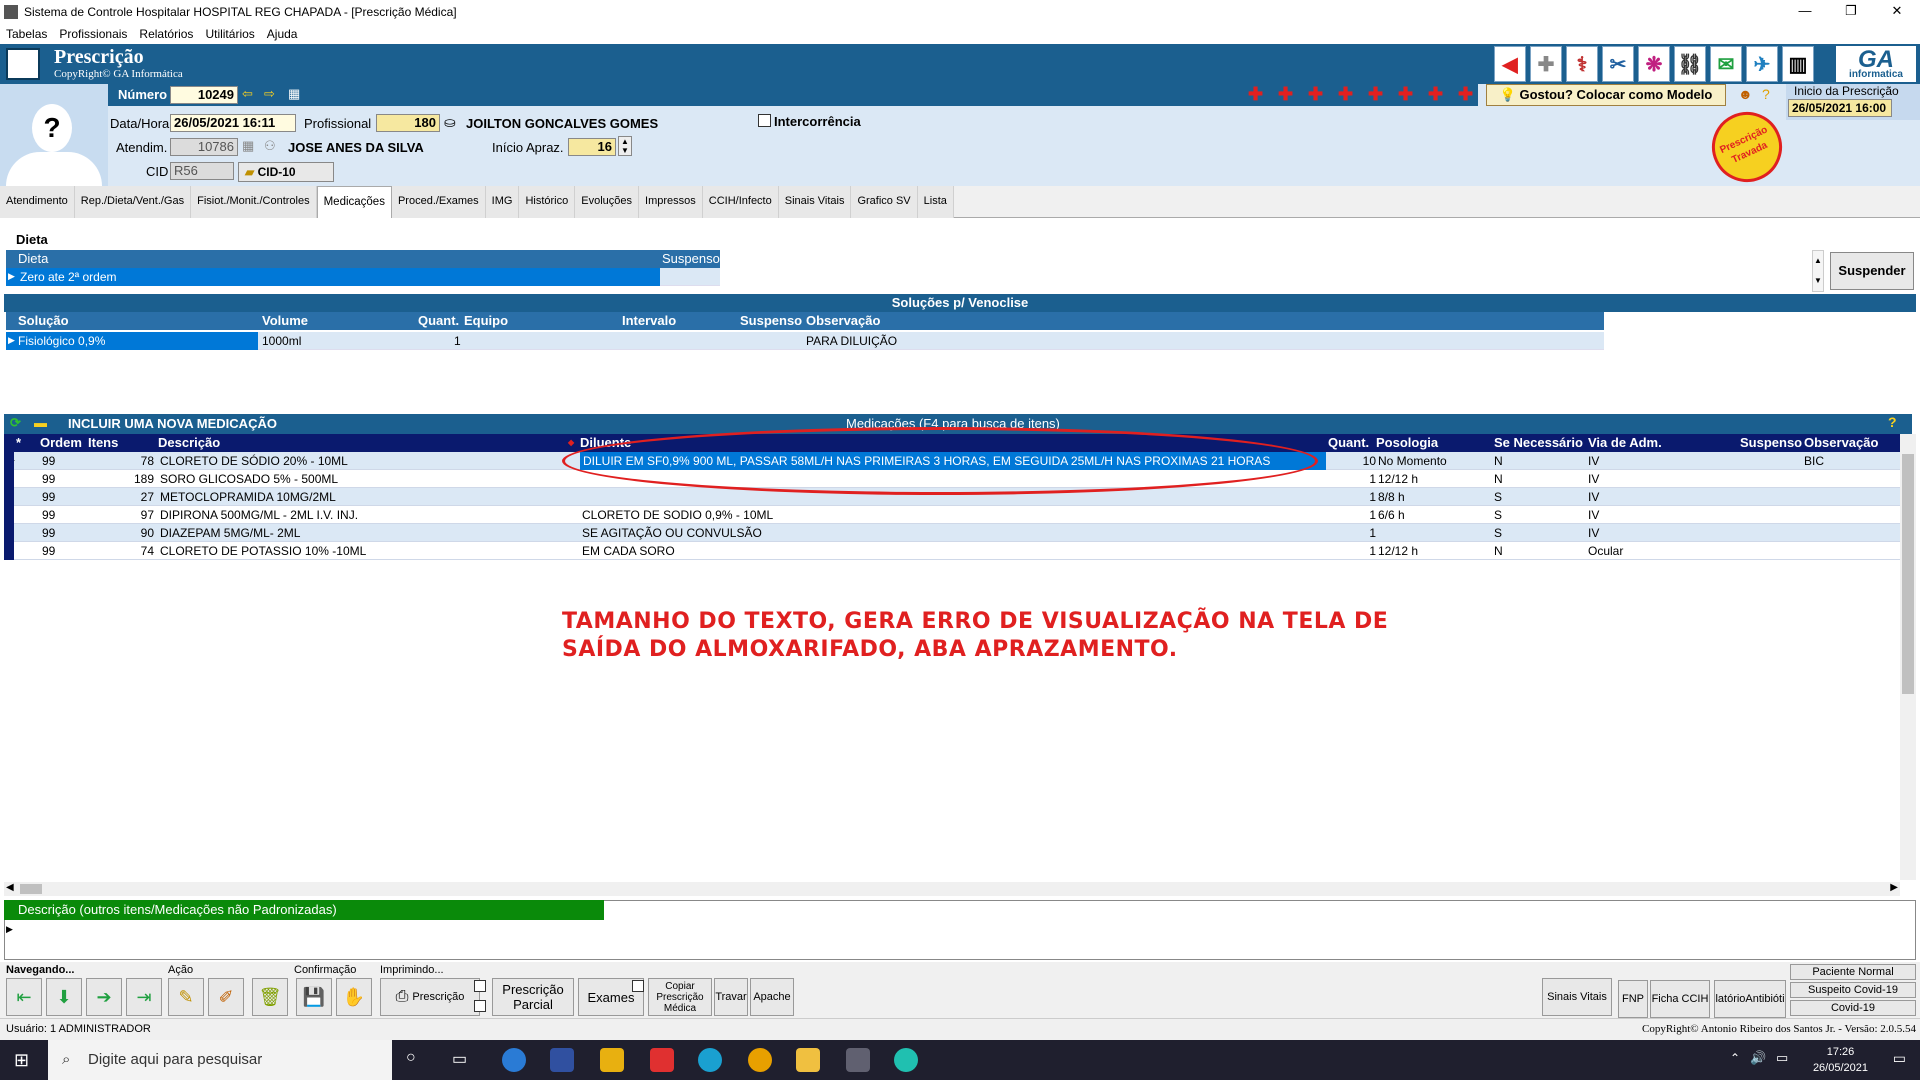  Describe the element at coordinates (533, 997) in the screenshot. I see `prescricao-parcial-button: Prescrição Parcial` at that location.